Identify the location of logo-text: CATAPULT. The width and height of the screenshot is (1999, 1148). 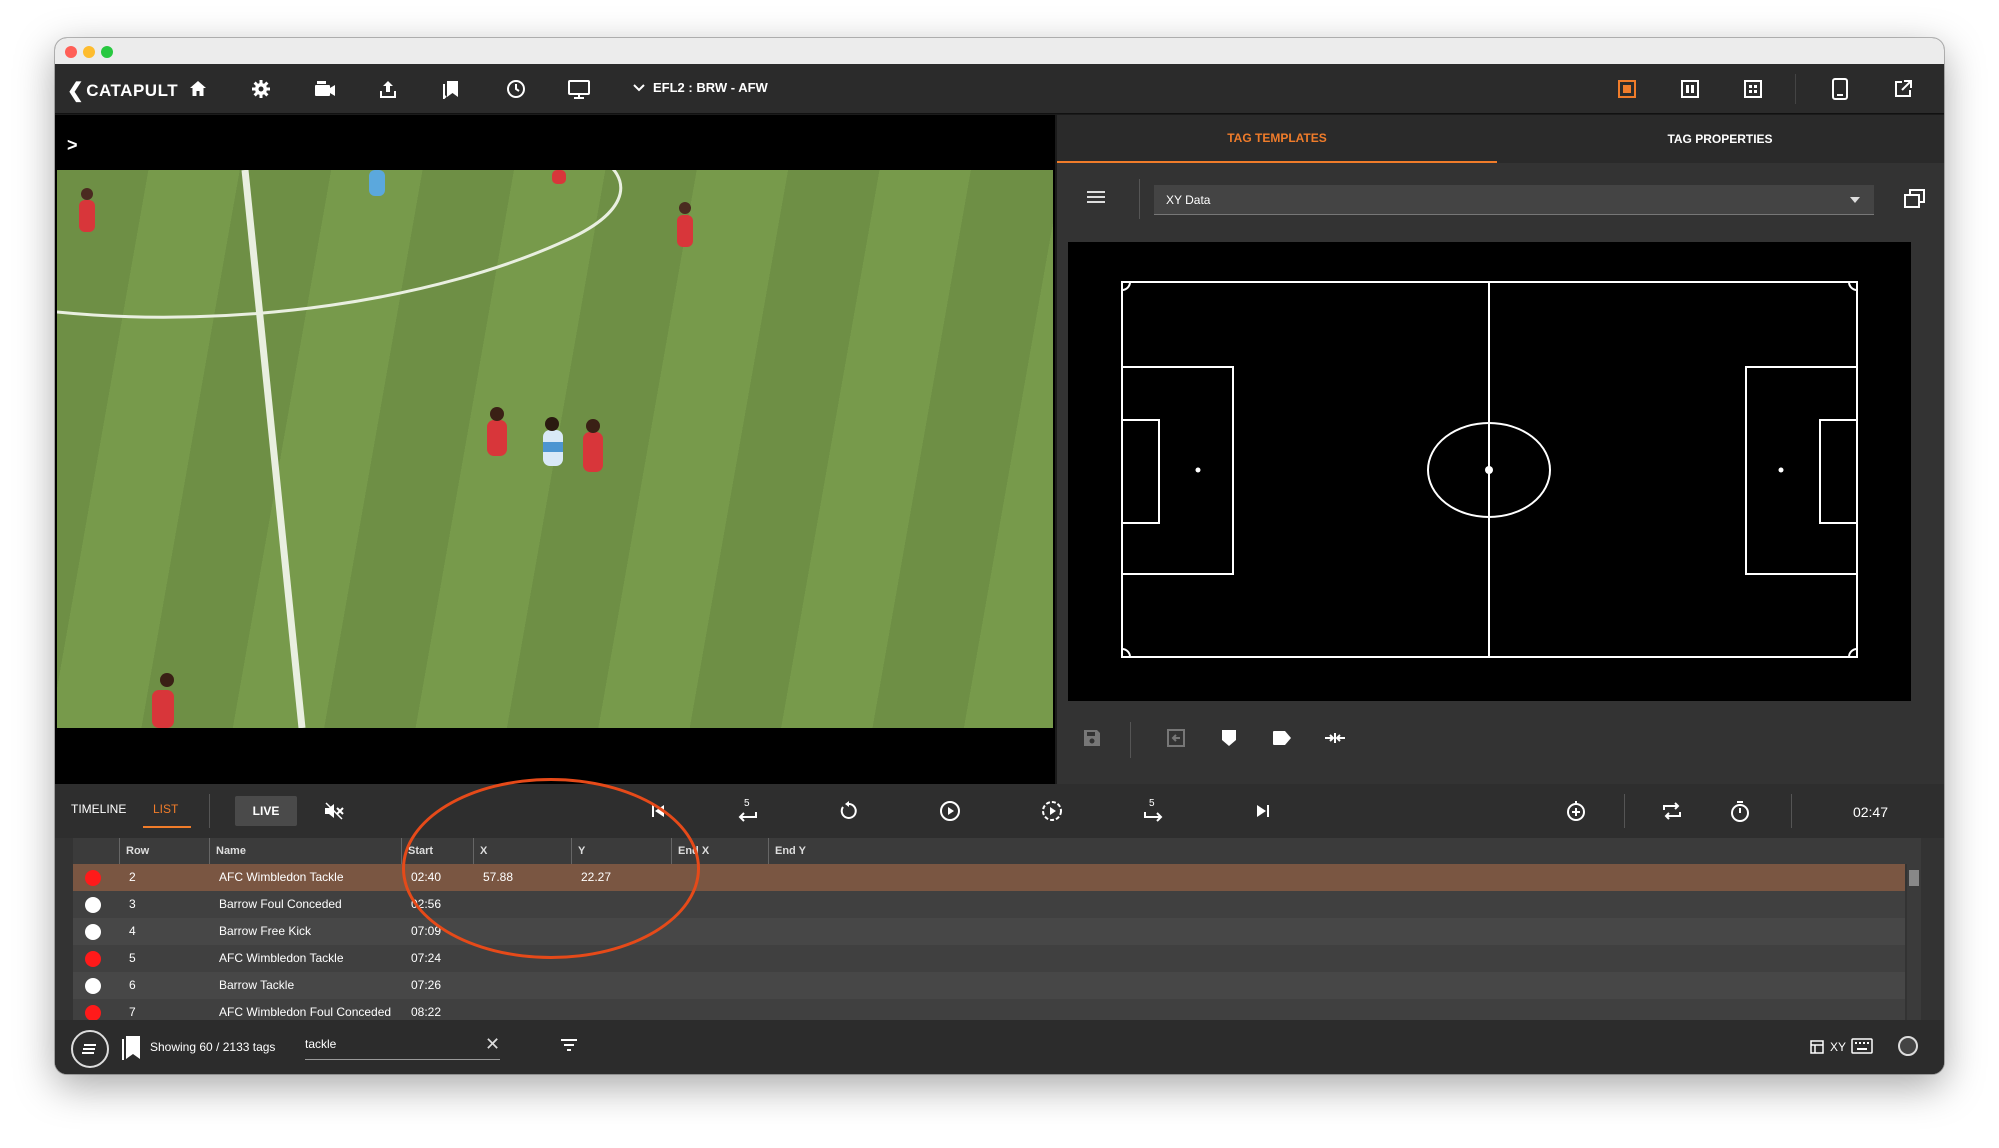
(132, 90).